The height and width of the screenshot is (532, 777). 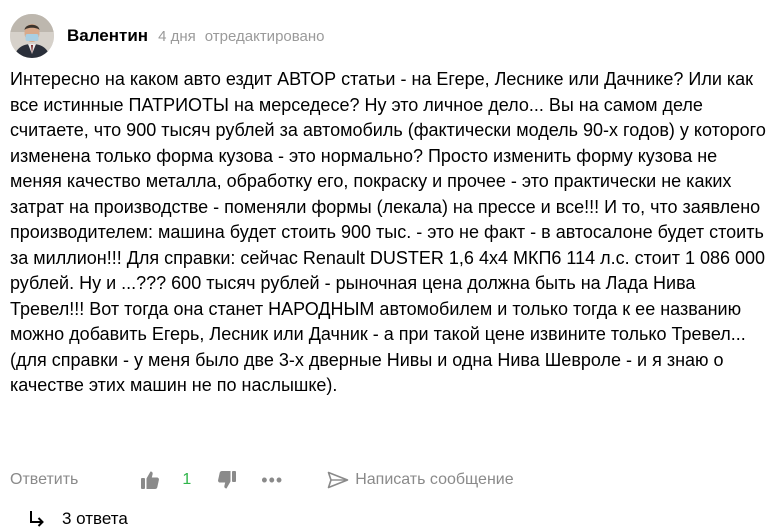 I want to click on comment-header: Валентин 4 дня отредактировано, so click(x=167, y=36).